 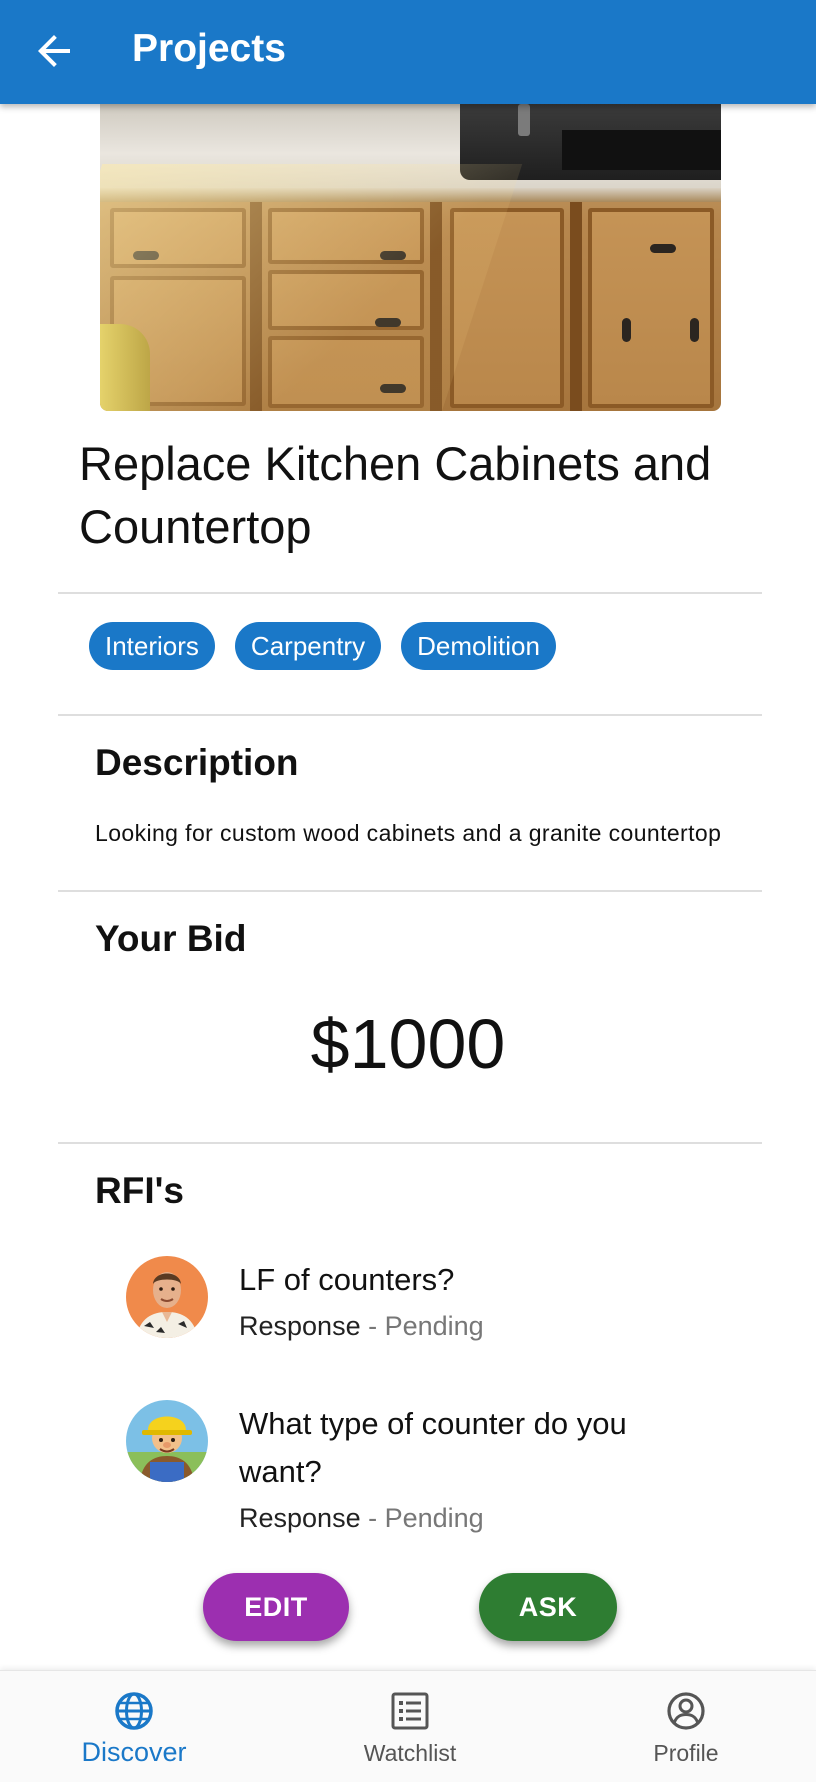 I want to click on nav-item-discover: Discover, so click(x=134, y=1726).